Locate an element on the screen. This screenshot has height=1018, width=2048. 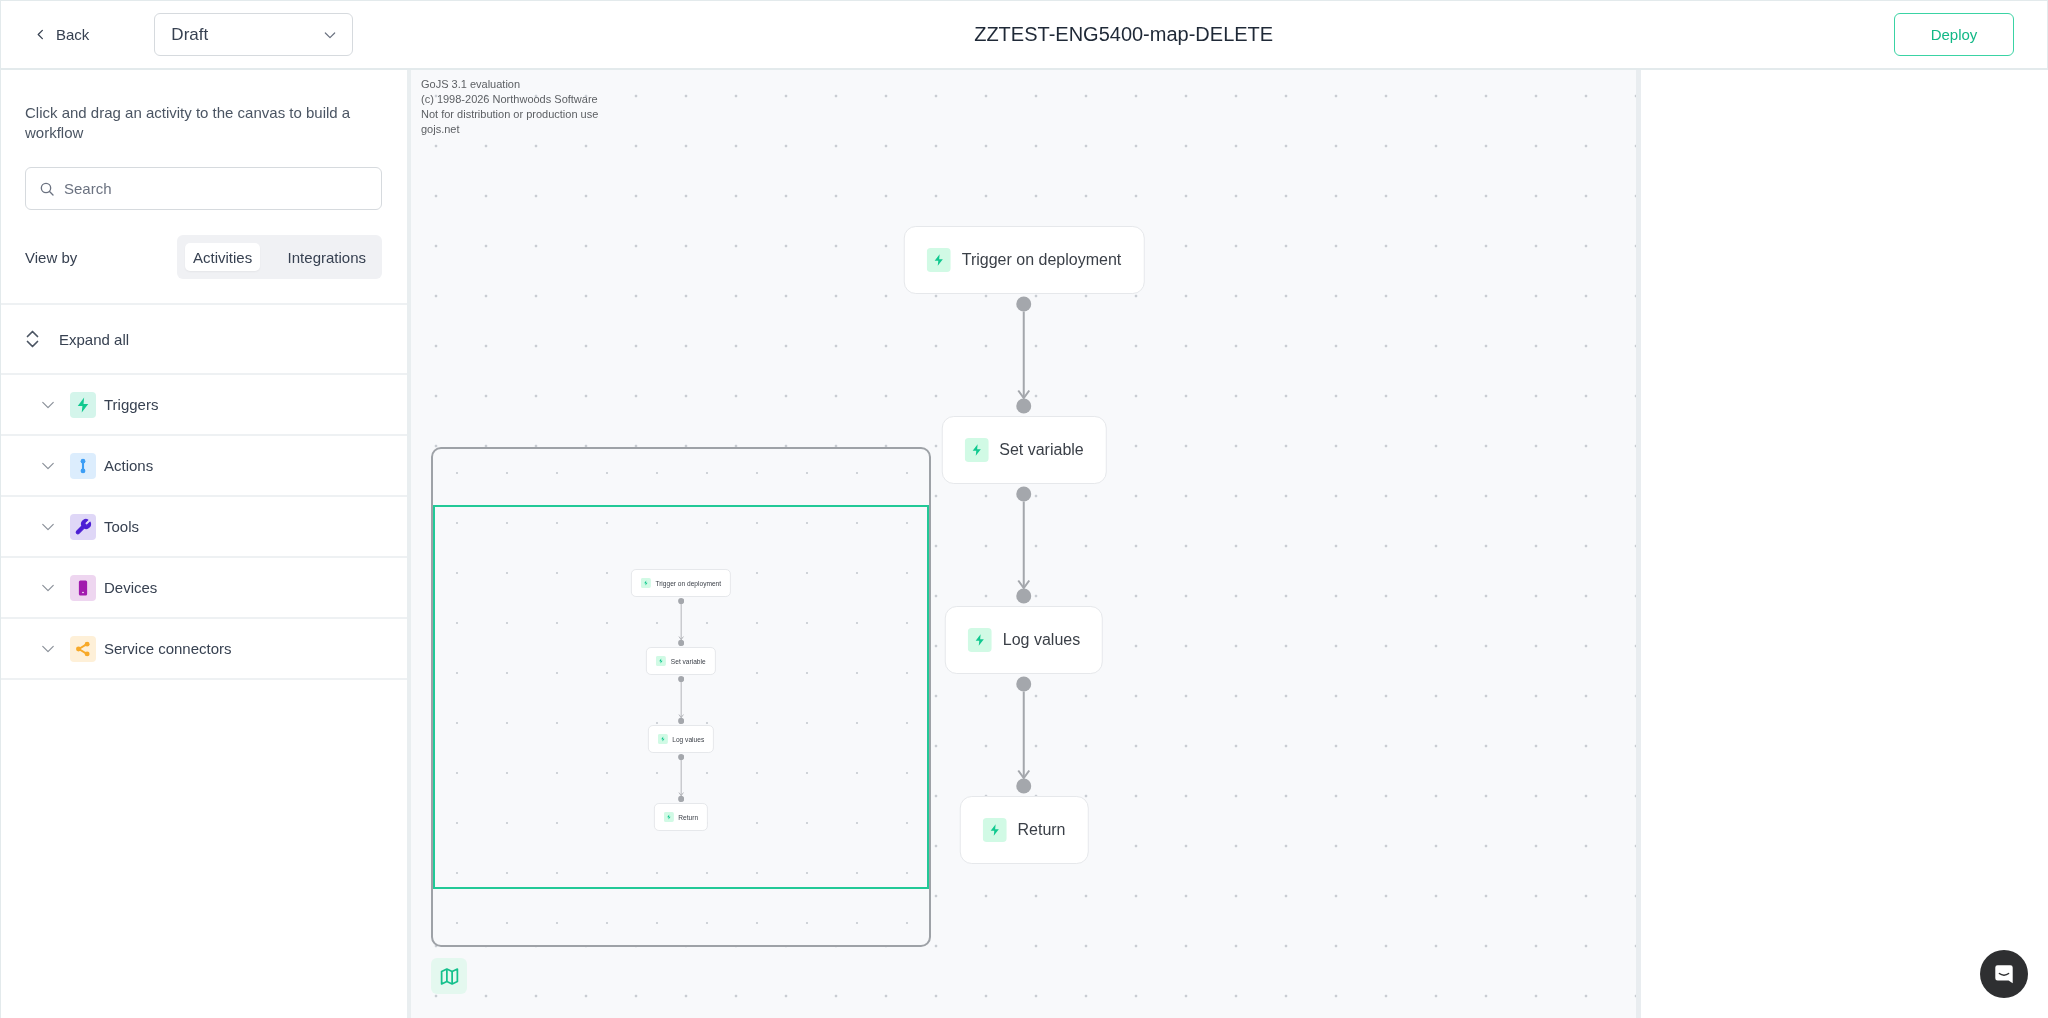
category-item: Service connectors is located at coordinates (204, 649).